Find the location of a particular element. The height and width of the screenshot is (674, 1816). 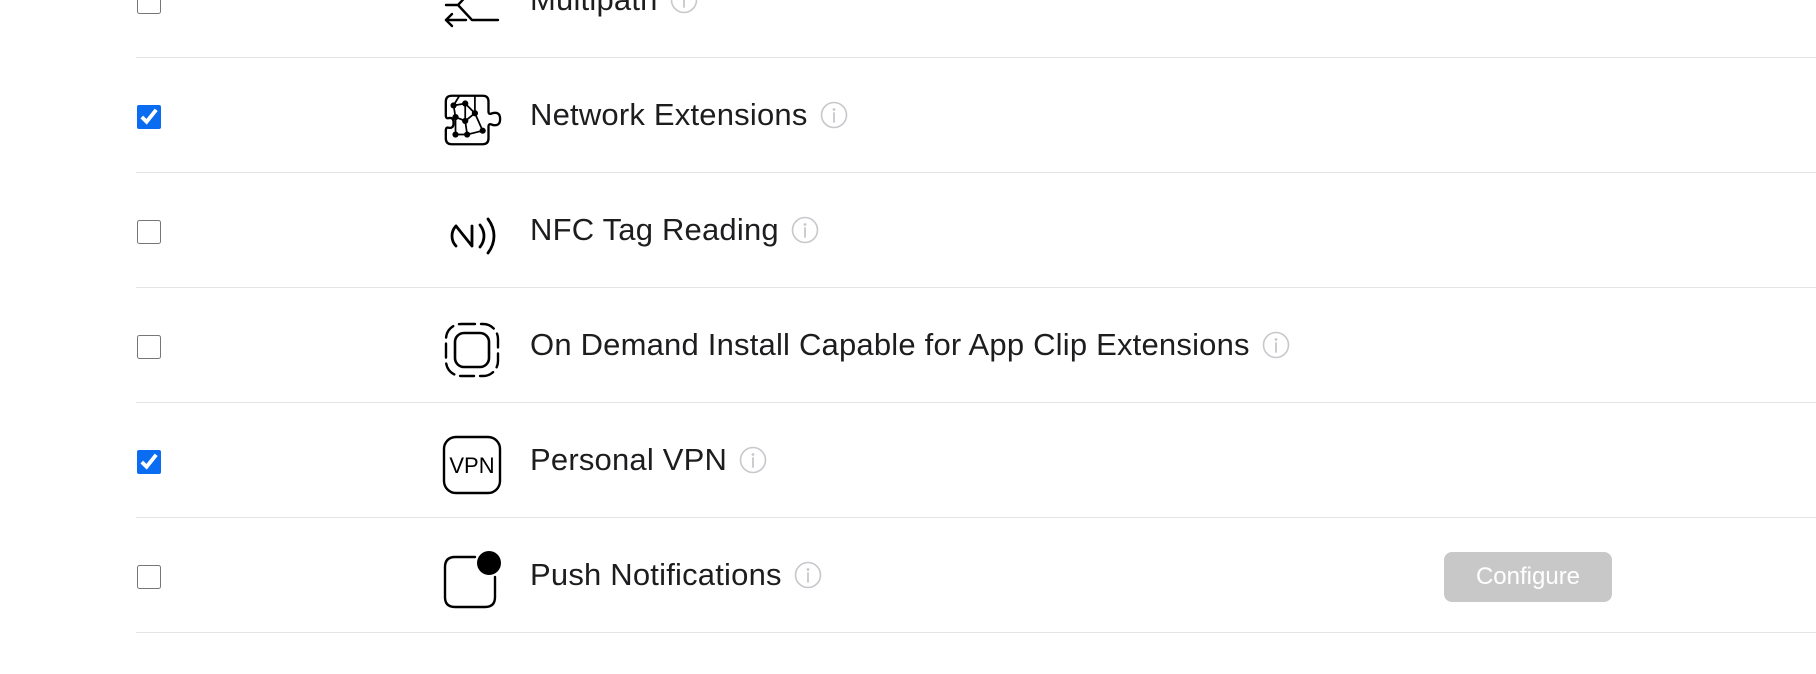

multipath-icon is located at coordinates (472, 18).